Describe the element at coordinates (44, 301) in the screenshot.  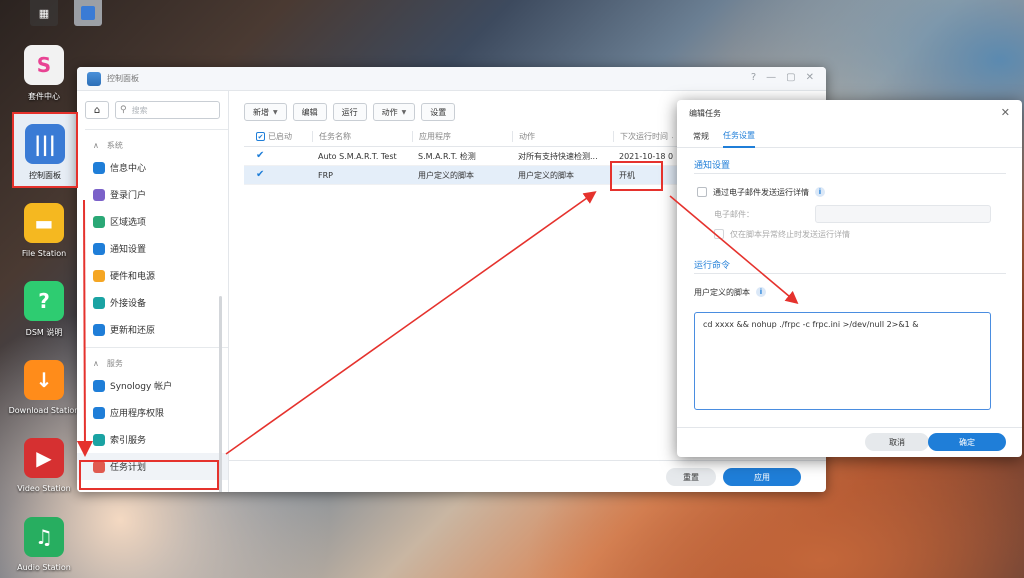
I see `app-icon: ?` at that location.